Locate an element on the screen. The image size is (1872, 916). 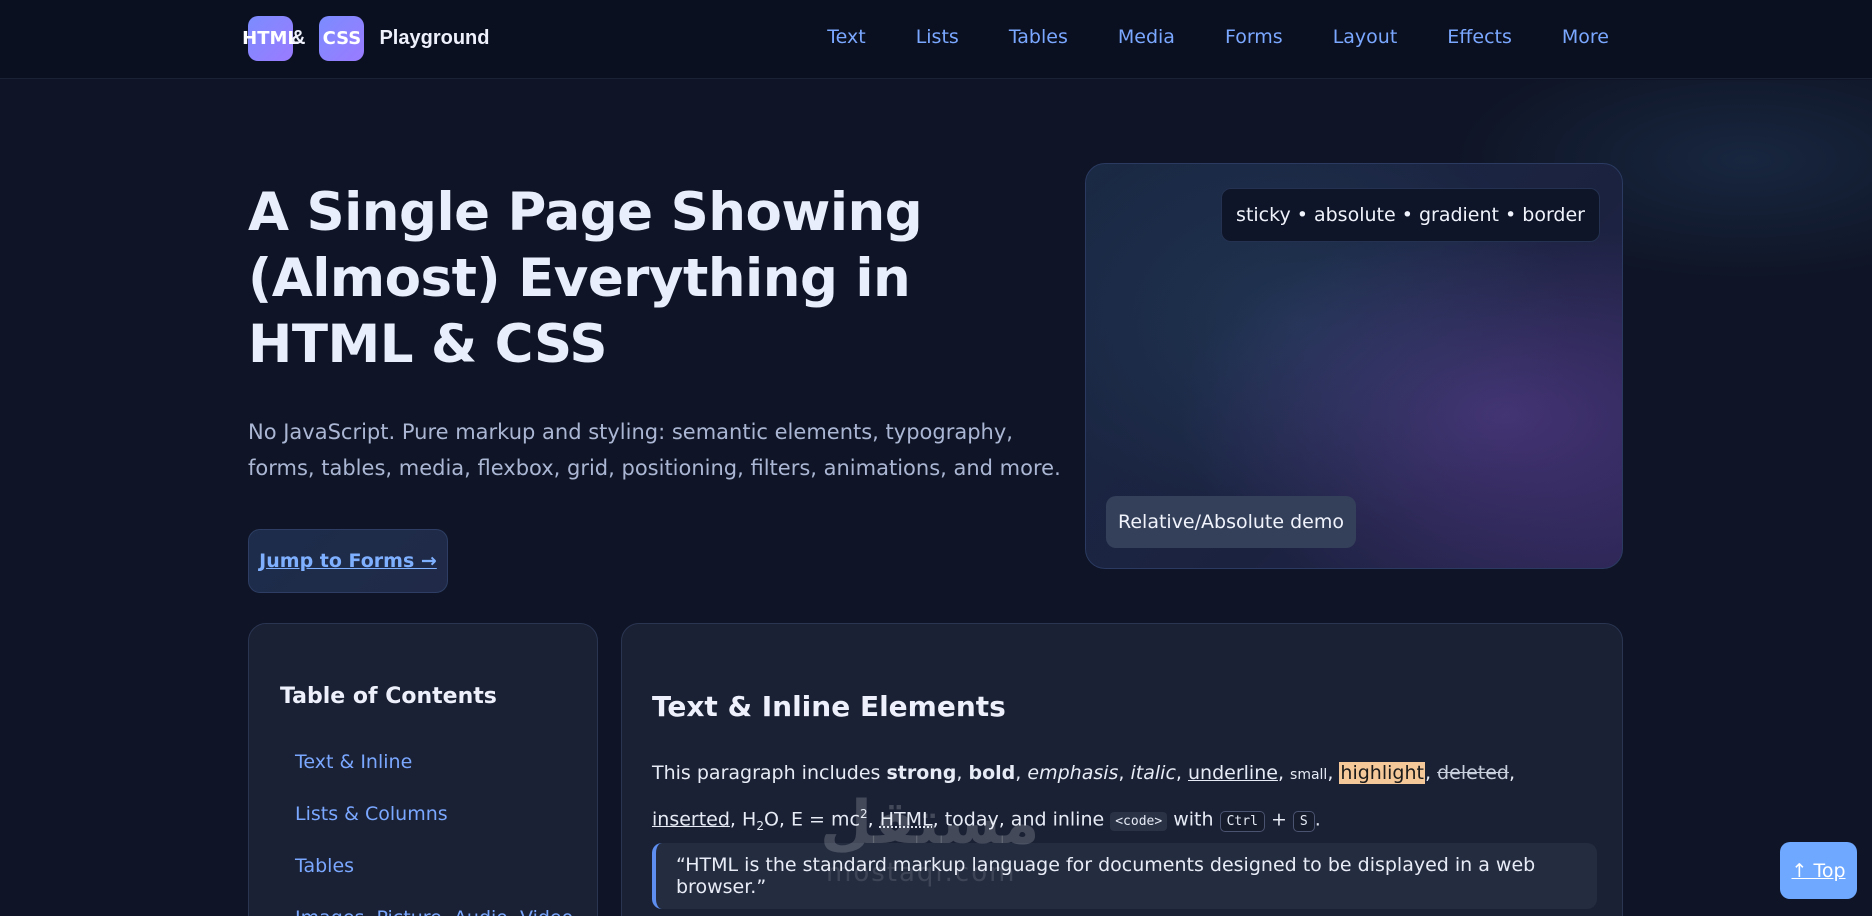
para-plus: + is located at coordinates (1278, 819).